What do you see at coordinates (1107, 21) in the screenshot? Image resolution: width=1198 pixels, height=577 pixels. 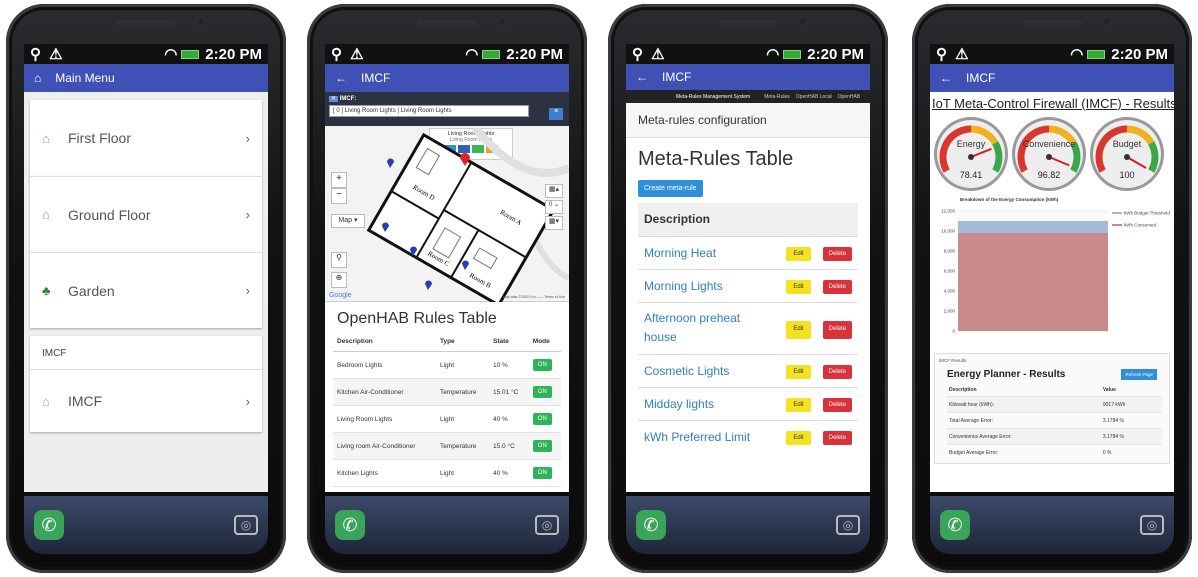 I see `front-camera` at bounding box center [1107, 21].